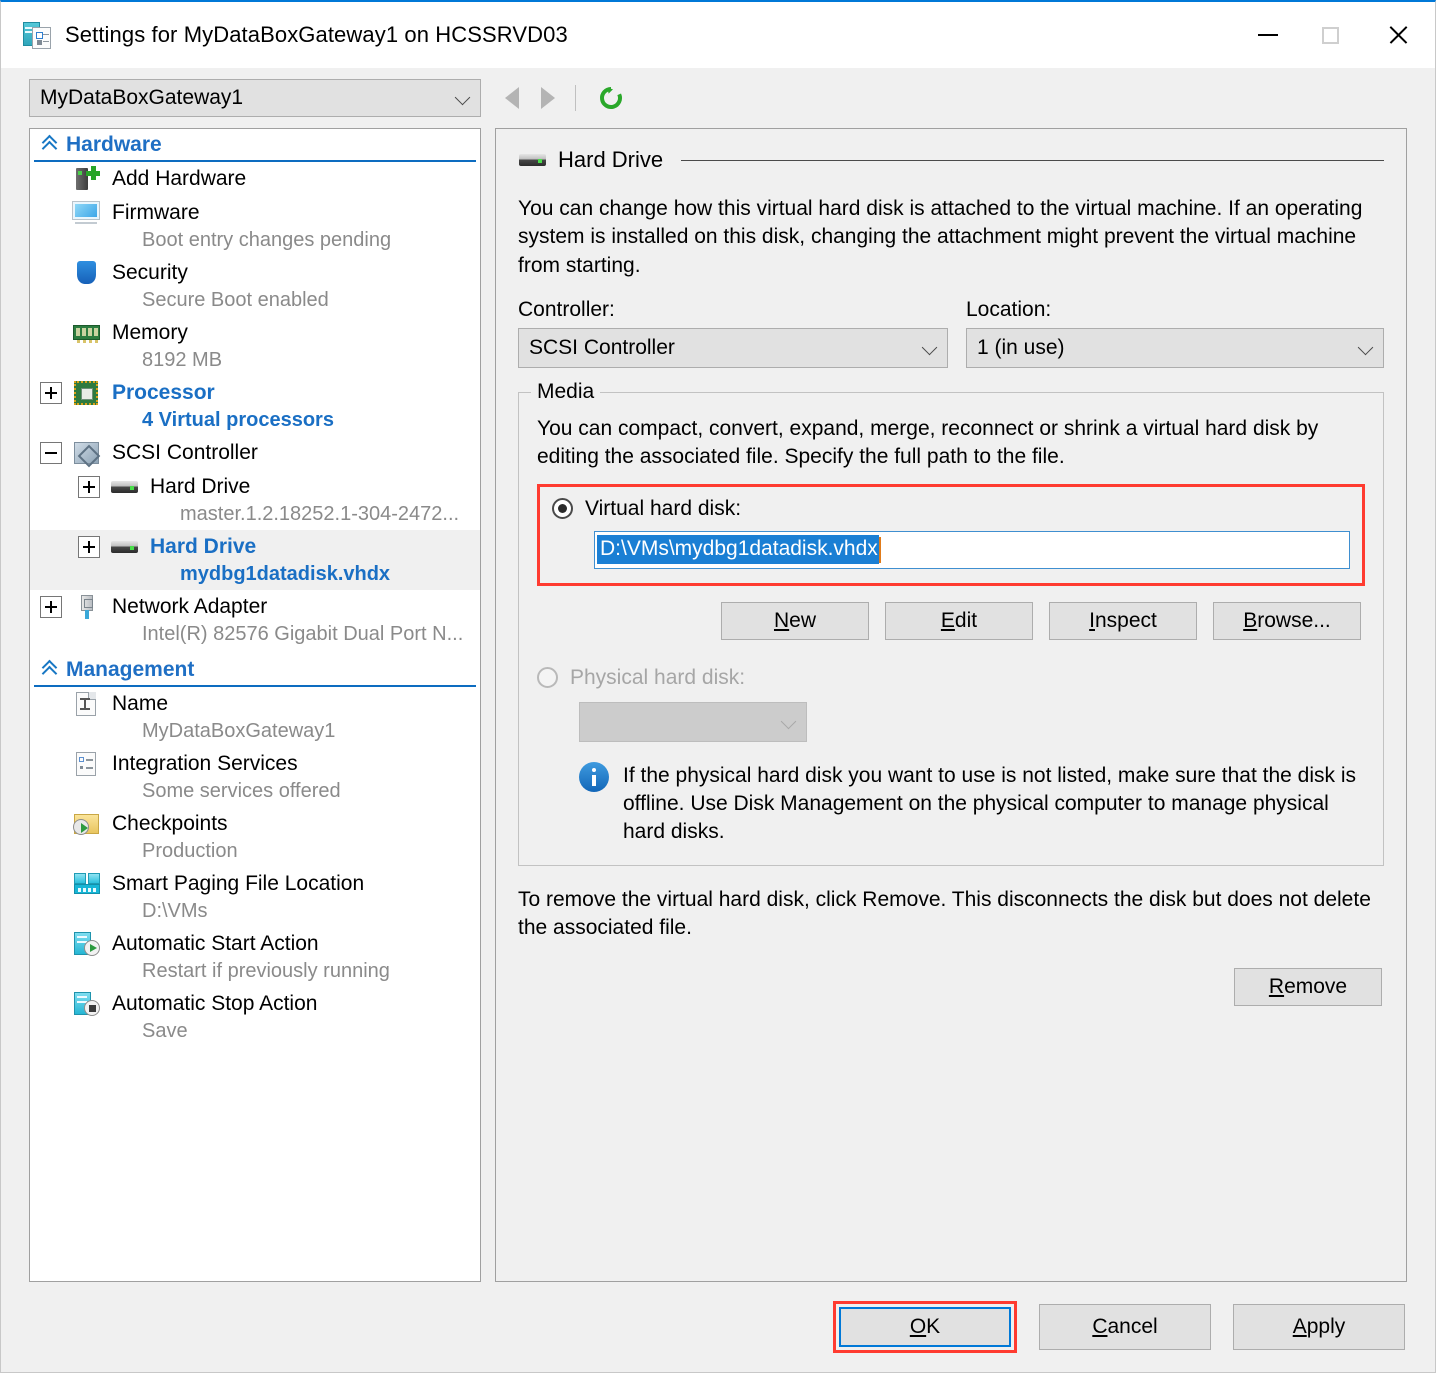  I want to click on physical-hard-disk-radio, so click(547, 678).